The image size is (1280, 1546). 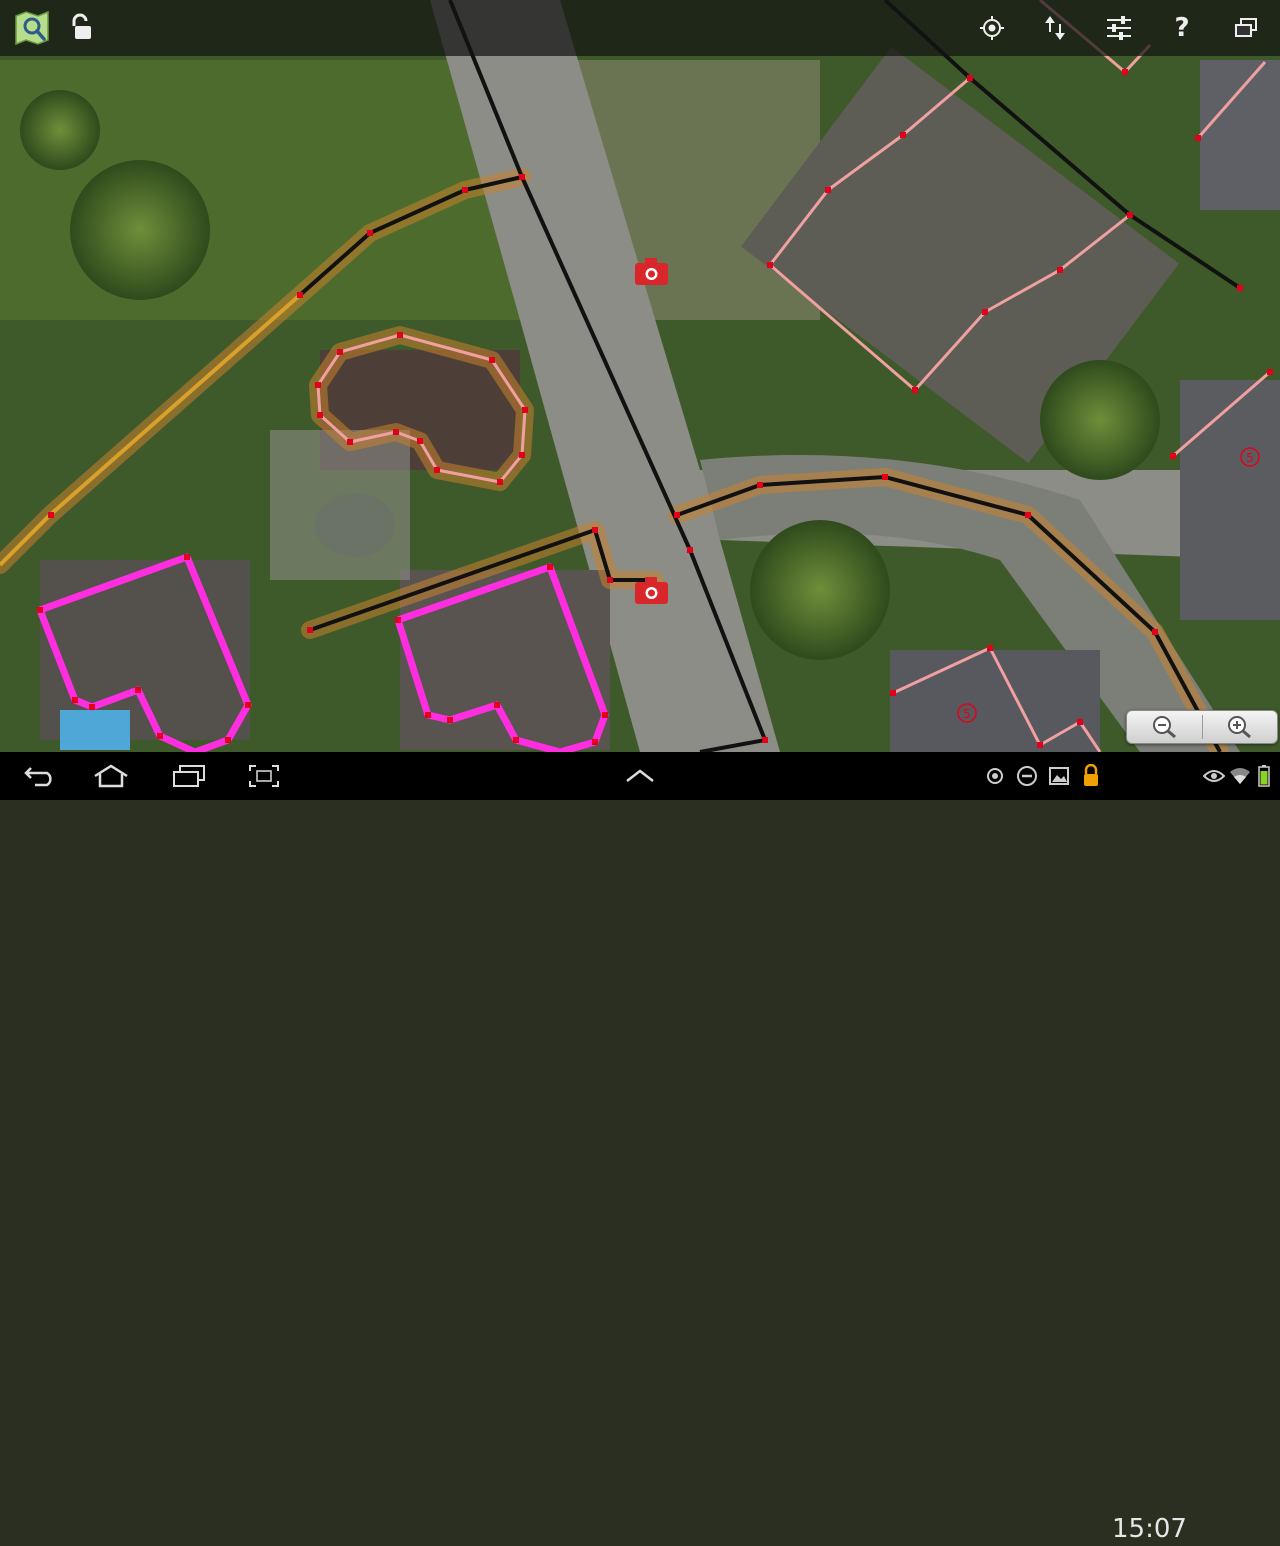 What do you see at coordinates (95, 730) in the screenshot?
I see `pool` at bounding box center [95, 730].